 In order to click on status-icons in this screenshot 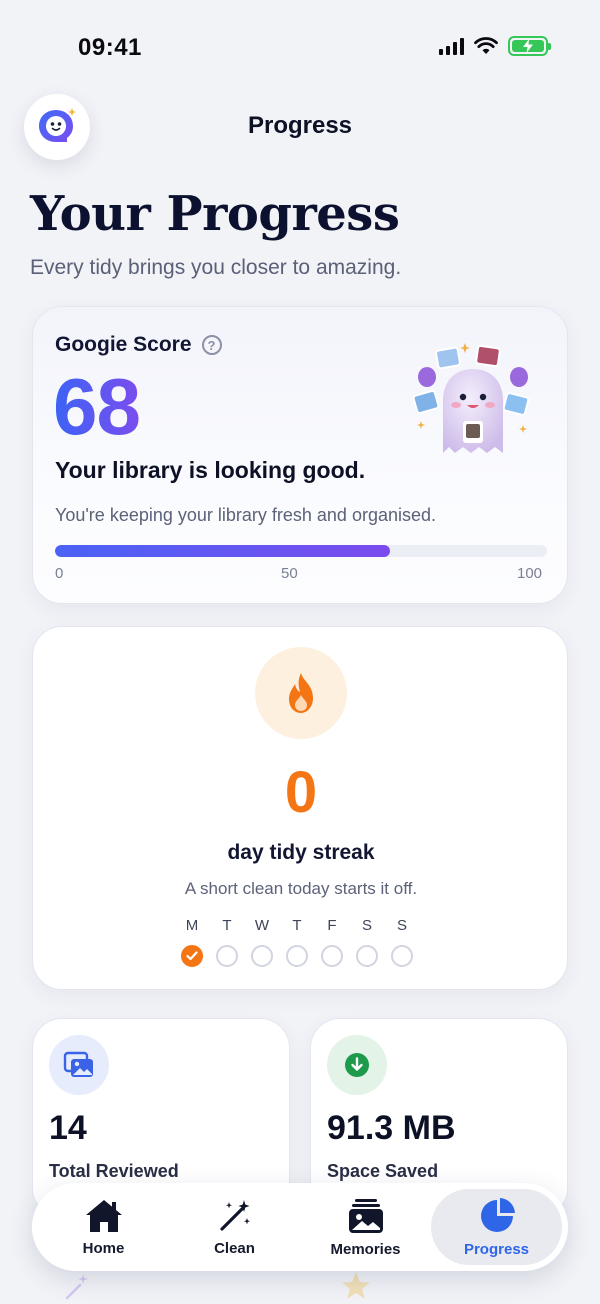, I will do `click(495, 46)`.